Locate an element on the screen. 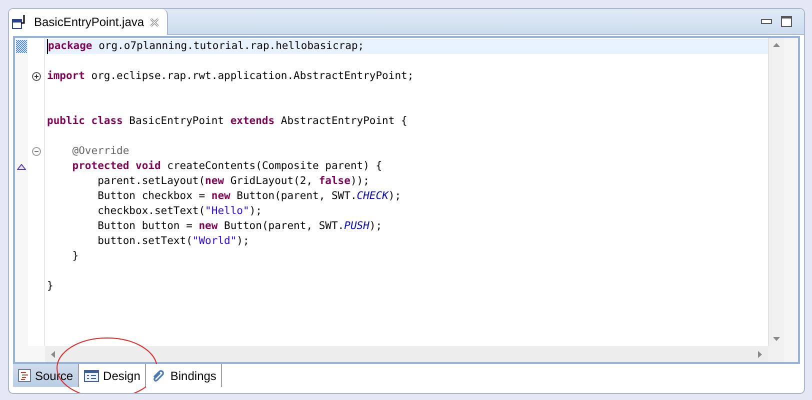 The height and width of the screenshot is (400, 812). close-icon is located at coordinates (155, 22).